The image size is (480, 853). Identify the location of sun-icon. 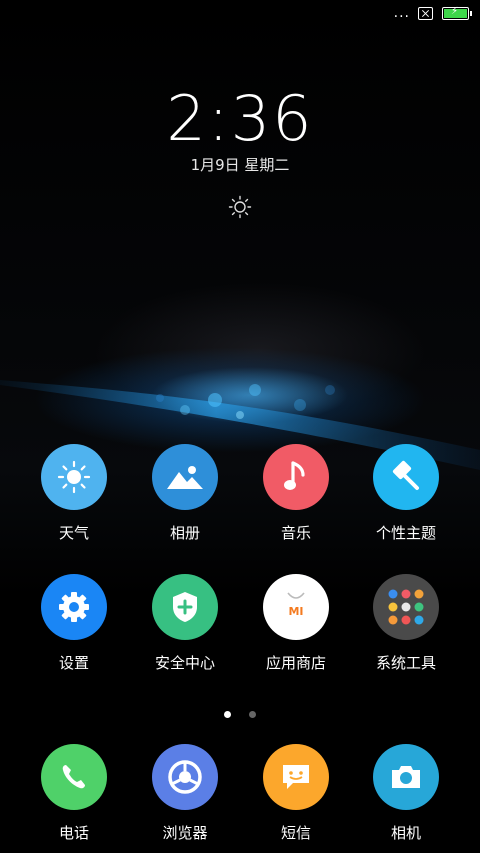
(240, 207).